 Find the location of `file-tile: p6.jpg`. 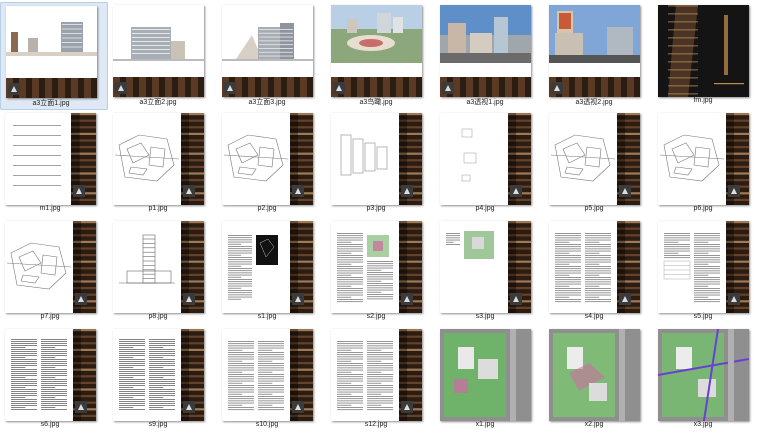

file-tile: p6.jpg is located at coordinates (706, 164).